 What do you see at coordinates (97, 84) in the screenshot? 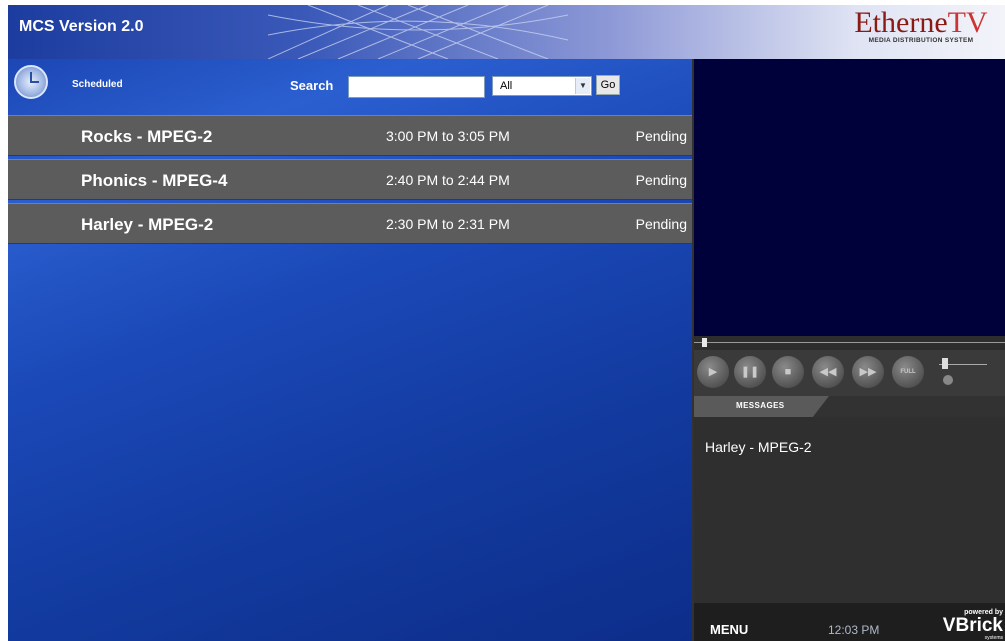
I see `scheduled-label: Scheduled` at bounding box center [97, 84].